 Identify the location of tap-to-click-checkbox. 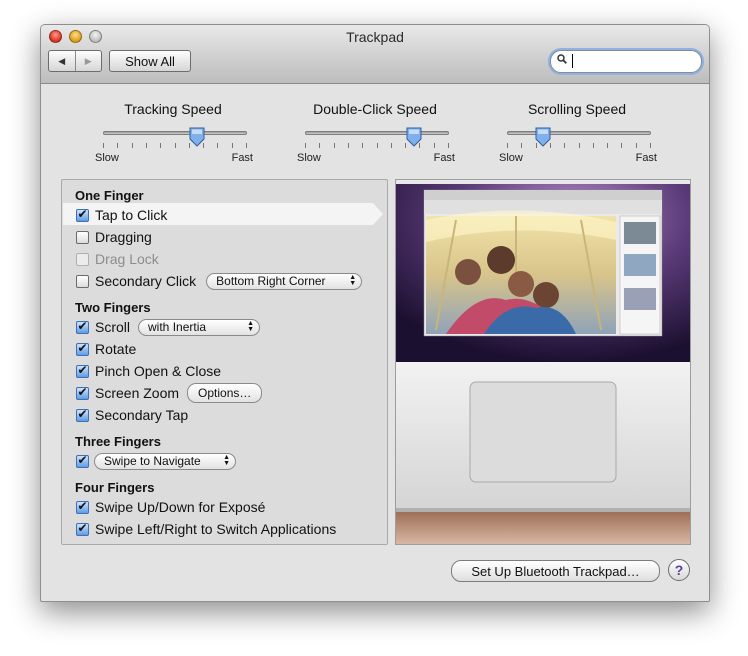
(82, 215).